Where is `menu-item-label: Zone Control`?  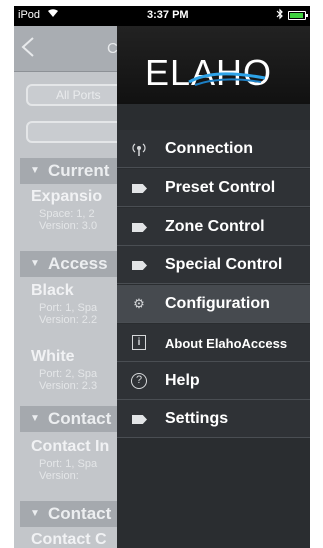
menu-item-label: Zone Control is located at coordinates (215, 226).